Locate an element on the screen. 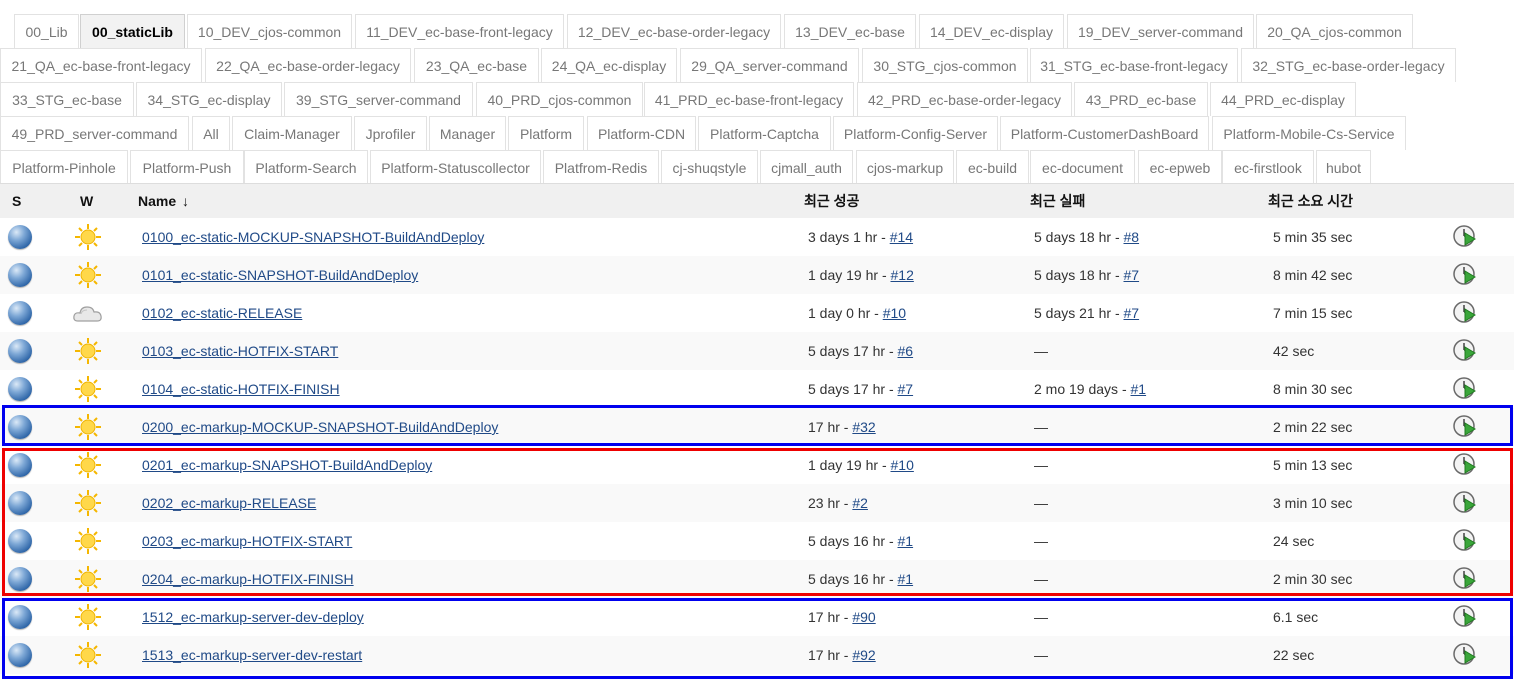 The image size is (1514, 681). tab-platfrom-redis: Platfrom-Redis is located at coordinates (601, 167).